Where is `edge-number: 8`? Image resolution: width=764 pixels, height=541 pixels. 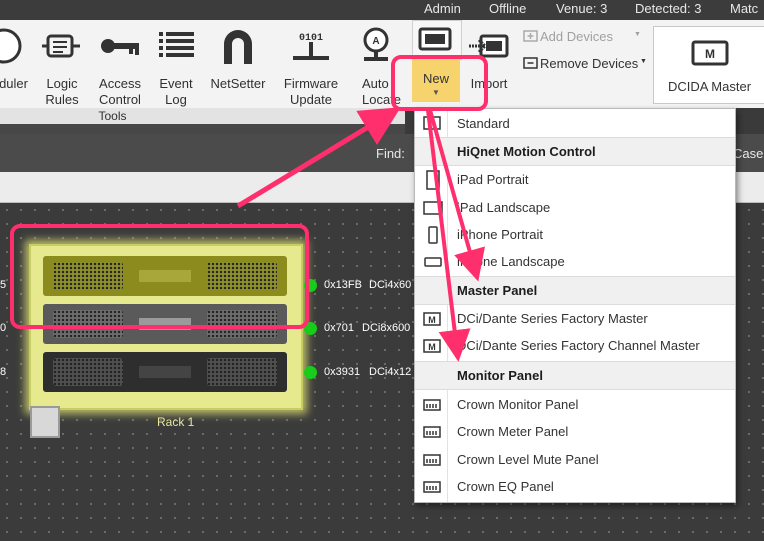 edge-number: 8 is located at coordinates (3, 372).